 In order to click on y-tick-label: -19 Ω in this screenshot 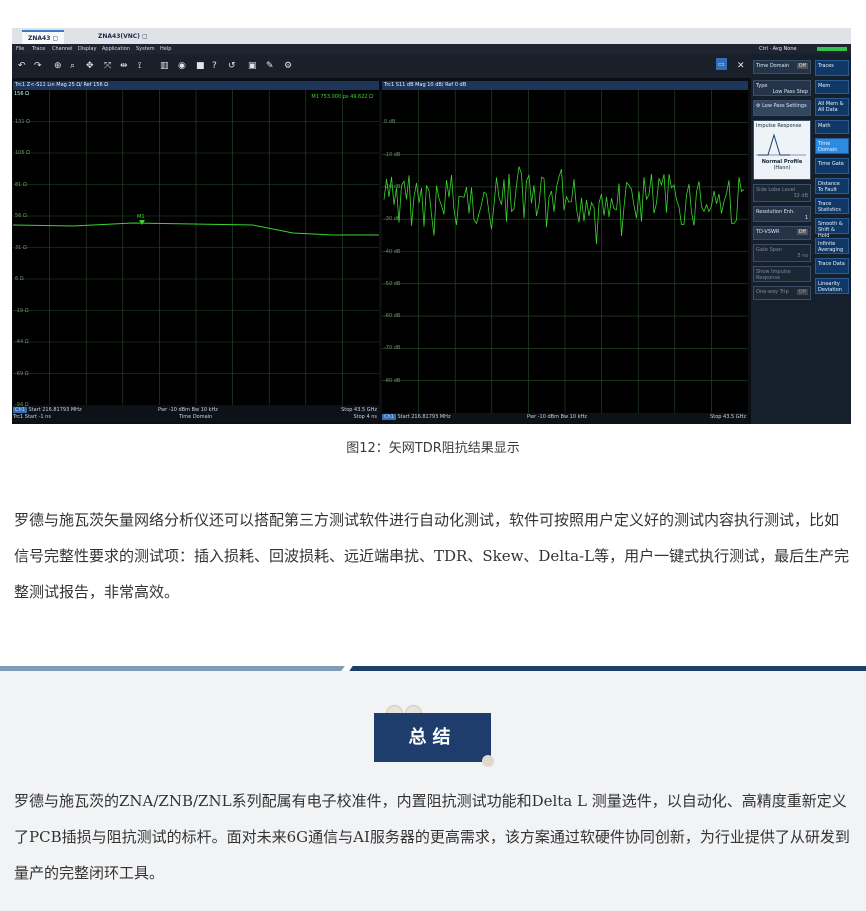, I will do `click(22, 310)`.